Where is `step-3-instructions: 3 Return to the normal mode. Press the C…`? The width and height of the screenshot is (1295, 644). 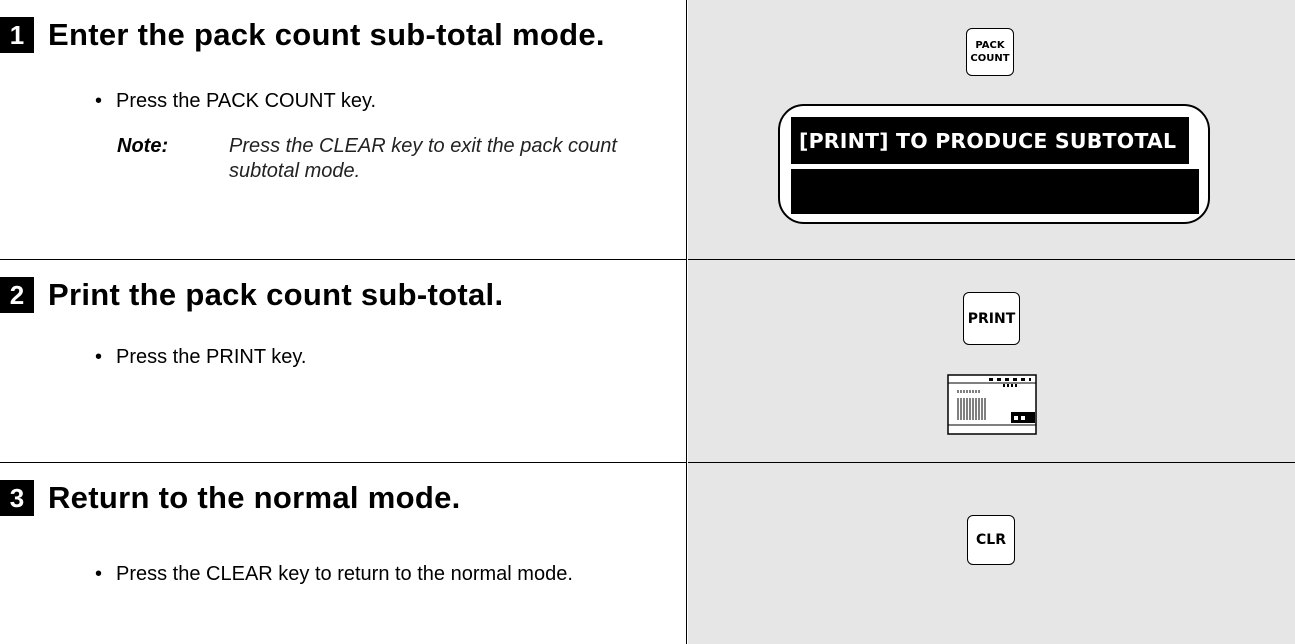
step-3-instructions: 3 Return to the normal mode. Press the C… is located at coordinates (343, 553).